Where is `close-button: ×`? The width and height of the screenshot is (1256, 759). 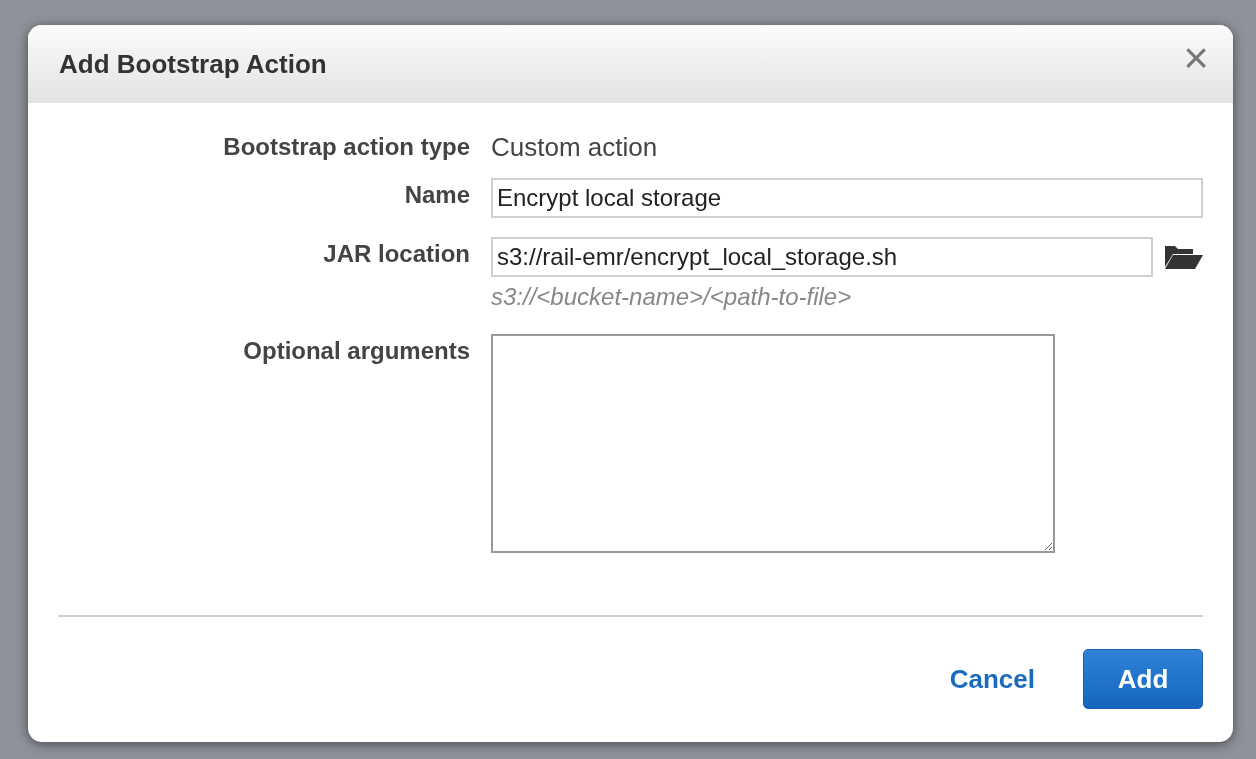
close-button: × is located at coordinates (1196, 58).